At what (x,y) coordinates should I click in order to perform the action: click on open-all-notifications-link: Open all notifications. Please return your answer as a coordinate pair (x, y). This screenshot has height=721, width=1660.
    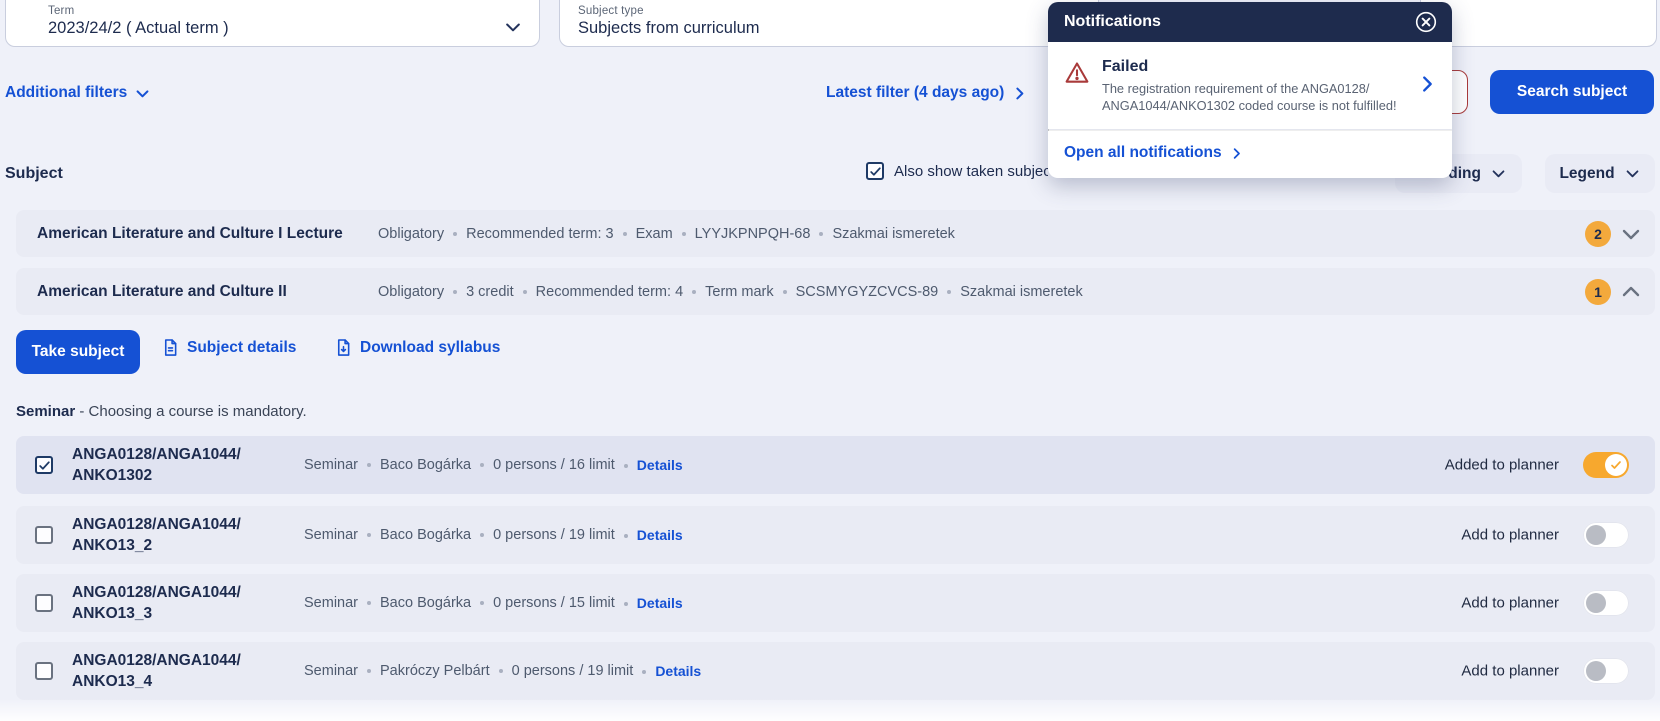
    Looking at the image, I should click on (1250, 153).